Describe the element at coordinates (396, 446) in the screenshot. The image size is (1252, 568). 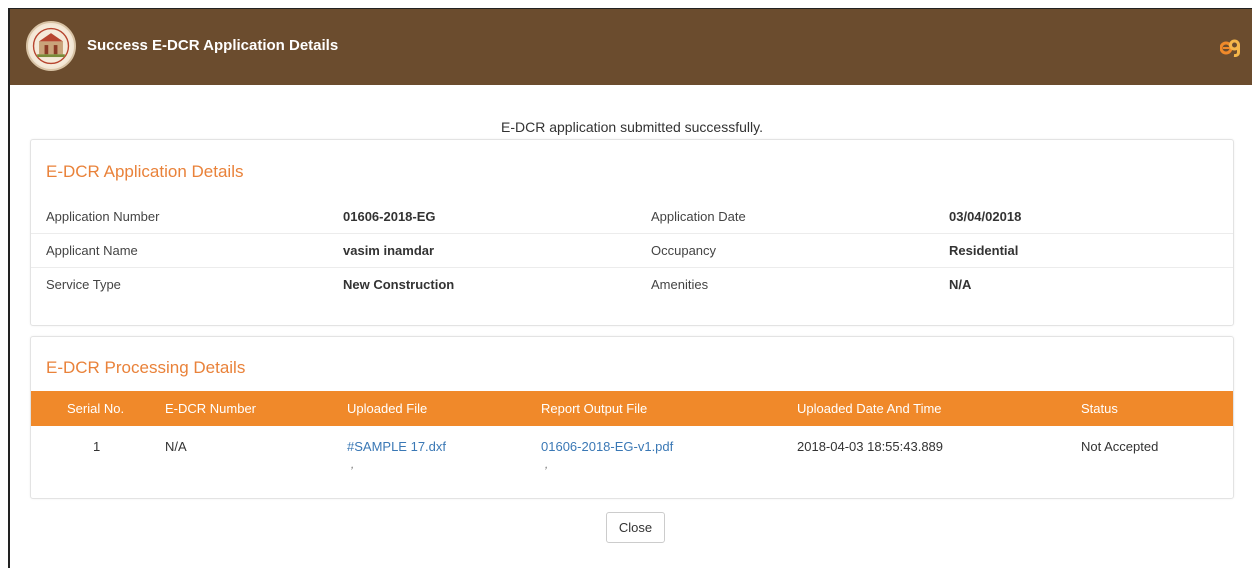
I see `uploaded-file-link: #SAMPLE 17.dxf` at that location.